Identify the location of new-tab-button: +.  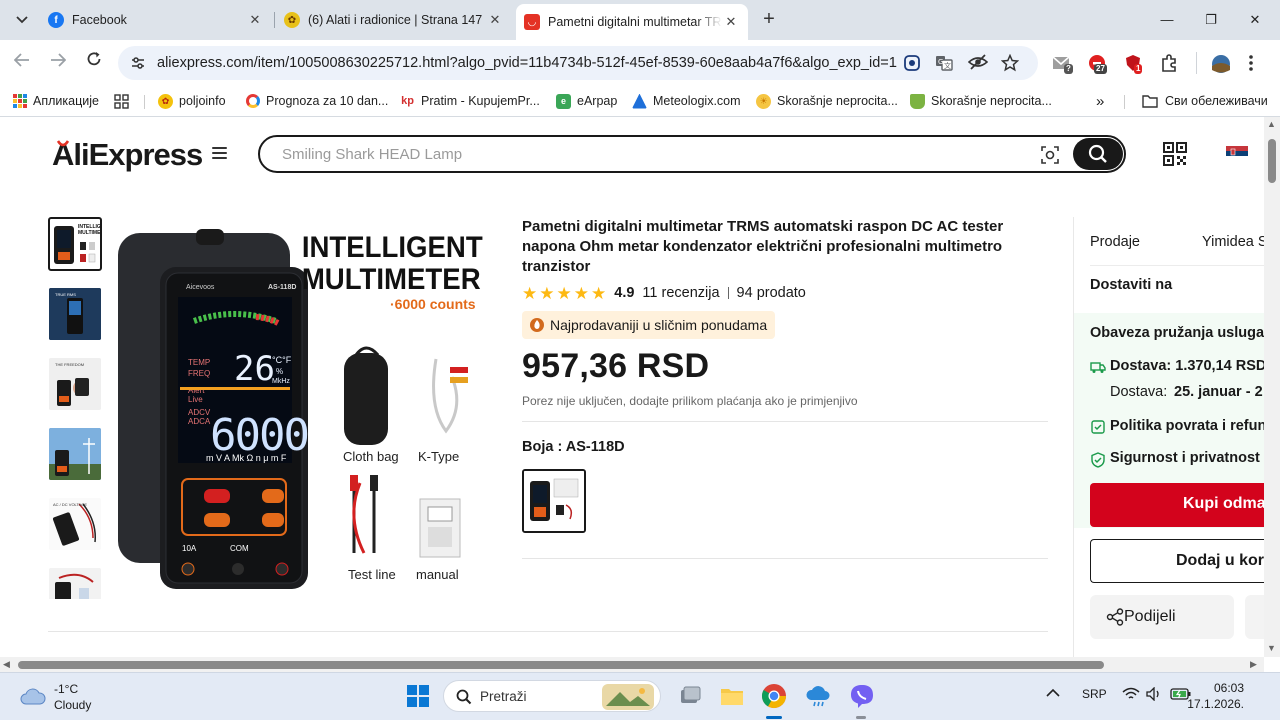
(769, 19).